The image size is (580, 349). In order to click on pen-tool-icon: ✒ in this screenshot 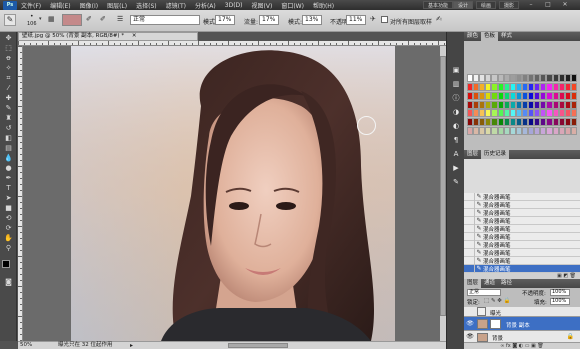, I will do `click(8, 178)`.